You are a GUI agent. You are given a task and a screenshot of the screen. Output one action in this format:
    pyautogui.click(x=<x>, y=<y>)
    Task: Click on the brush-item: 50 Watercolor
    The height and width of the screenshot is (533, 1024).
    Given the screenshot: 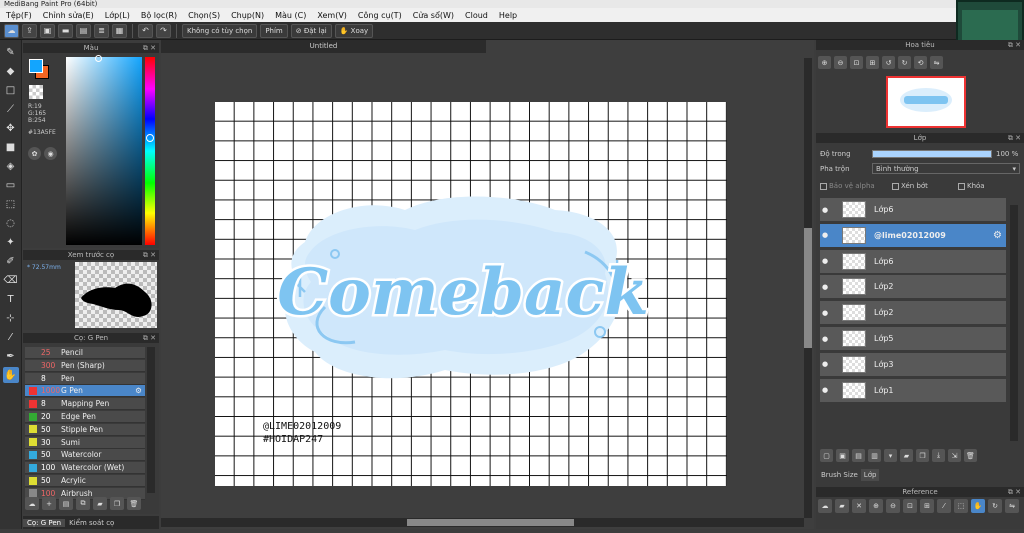 What is the action you would take?
    pyautogui.click(x=85, y=455)
    